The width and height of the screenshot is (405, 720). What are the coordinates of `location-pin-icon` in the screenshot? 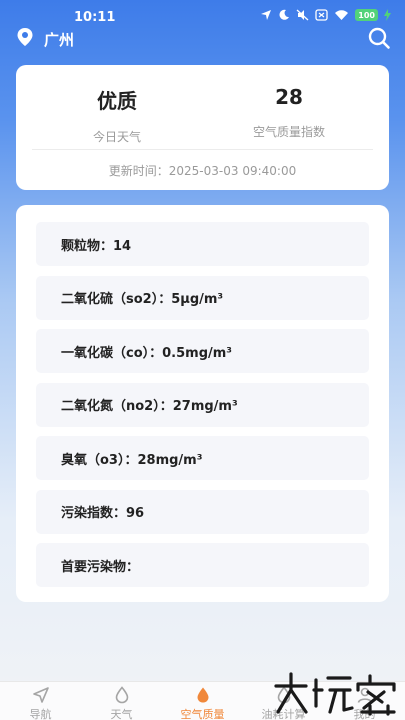 It's located at (25, 37).